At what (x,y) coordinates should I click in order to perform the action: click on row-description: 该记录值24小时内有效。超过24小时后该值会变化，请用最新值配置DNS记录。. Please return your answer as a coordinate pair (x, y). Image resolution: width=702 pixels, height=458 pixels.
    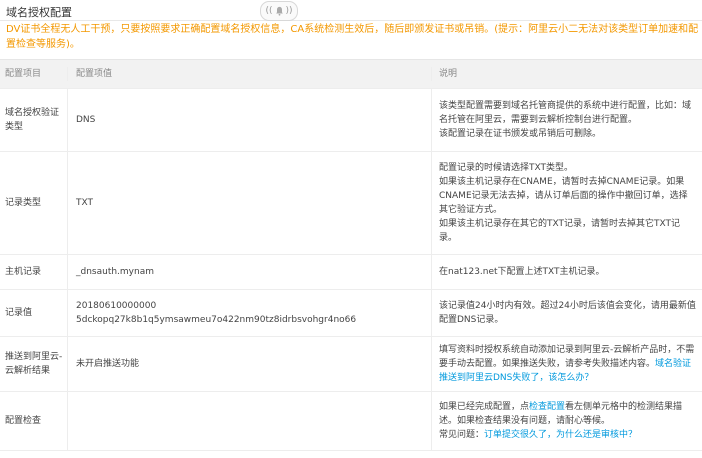
    Looking at the image, I should click on (567, 313).